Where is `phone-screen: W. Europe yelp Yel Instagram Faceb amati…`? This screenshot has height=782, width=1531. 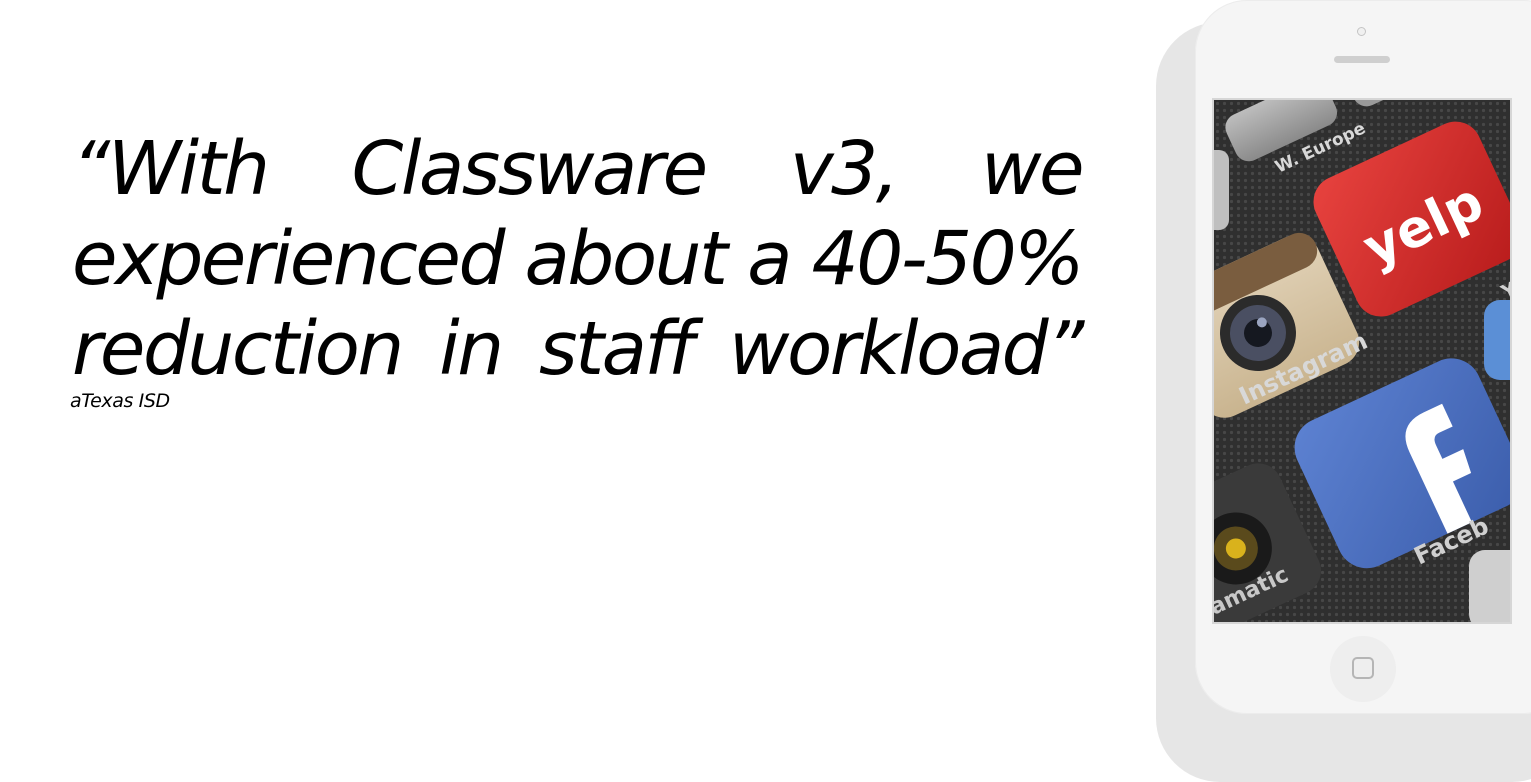 phone-screen: W. Europe yelp Yel Instagram Faceb amati… is located at coordinates (1362, 361).